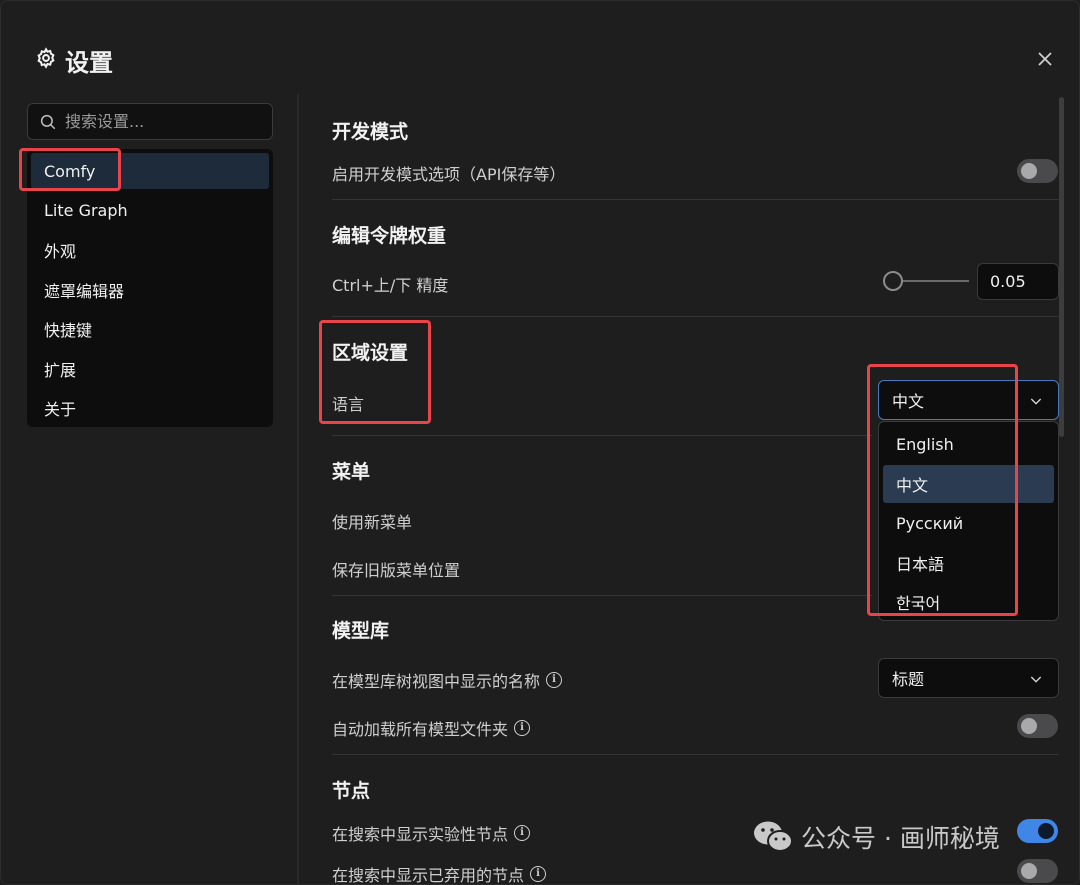 This screenshot has width=1080, height=885. I want to click on annotation-box-comfy, so click(70, 169).